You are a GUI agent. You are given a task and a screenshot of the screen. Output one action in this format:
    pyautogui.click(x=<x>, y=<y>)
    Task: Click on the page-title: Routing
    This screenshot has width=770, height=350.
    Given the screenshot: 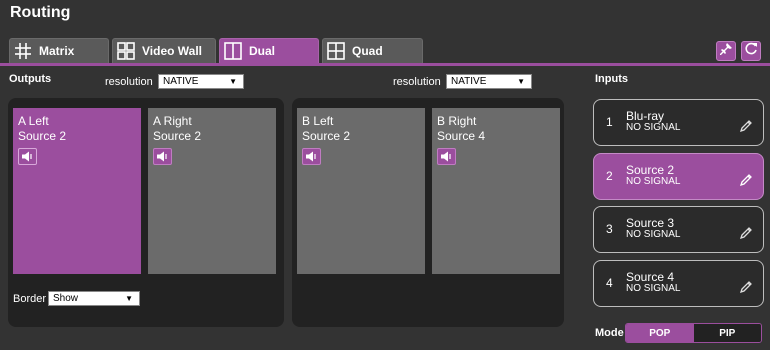 What is the action you would take?
    pyautogui.click(x=40, y=12)
    